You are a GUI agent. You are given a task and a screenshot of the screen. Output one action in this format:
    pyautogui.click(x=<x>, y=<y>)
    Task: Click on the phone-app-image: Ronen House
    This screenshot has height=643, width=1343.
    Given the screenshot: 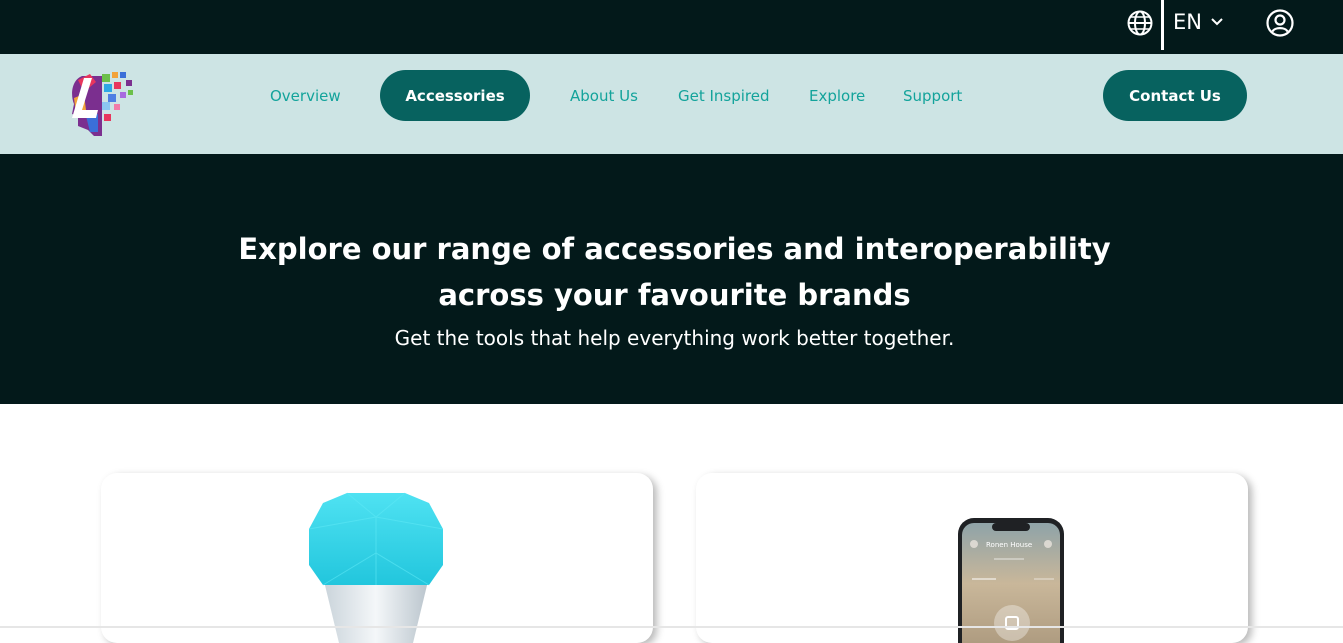 What is the action you would take?
    pyautogui.click(x=1011, y=580)
    